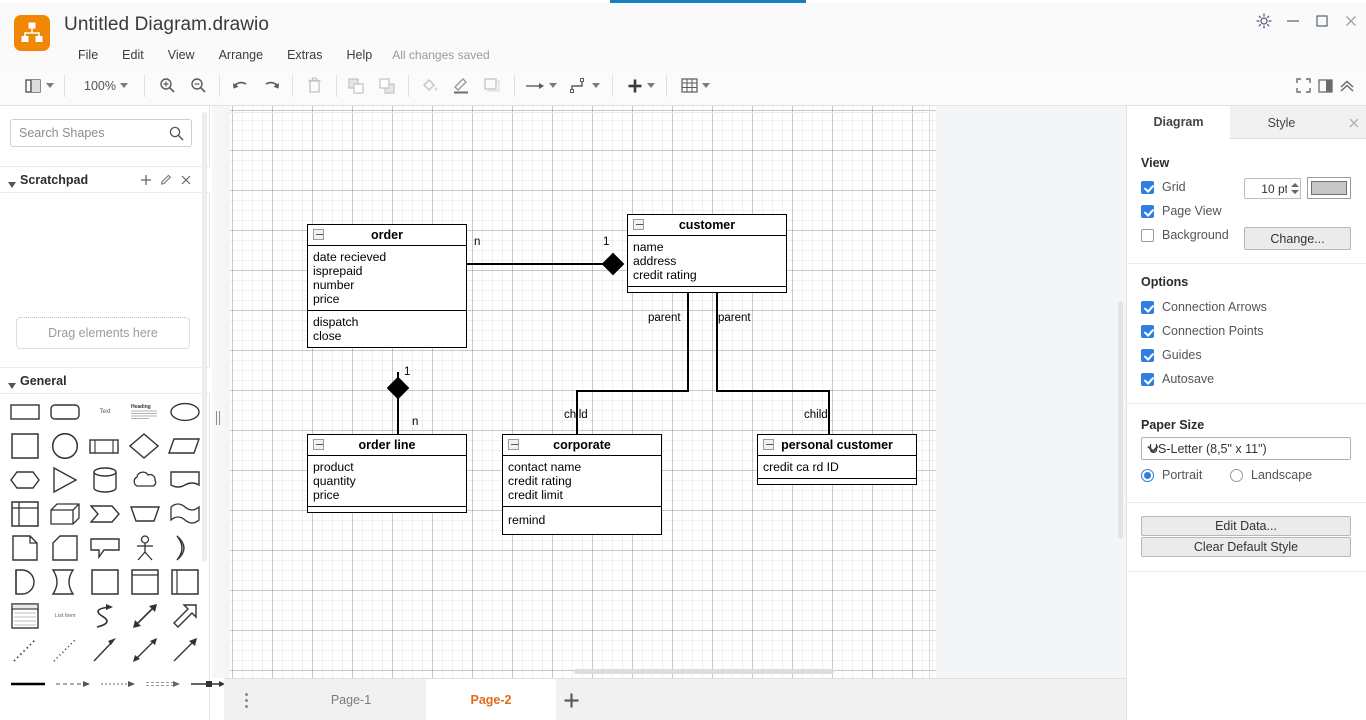 This screenshot has width=1366, height=720. Describe the element at coordinates (184, 480) in the screenshot. I see `shape-document` at that location.